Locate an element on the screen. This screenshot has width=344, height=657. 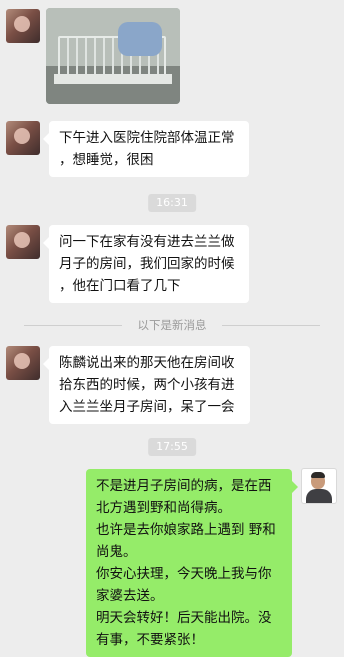
avatar-body is located at coordinates (319, 496).